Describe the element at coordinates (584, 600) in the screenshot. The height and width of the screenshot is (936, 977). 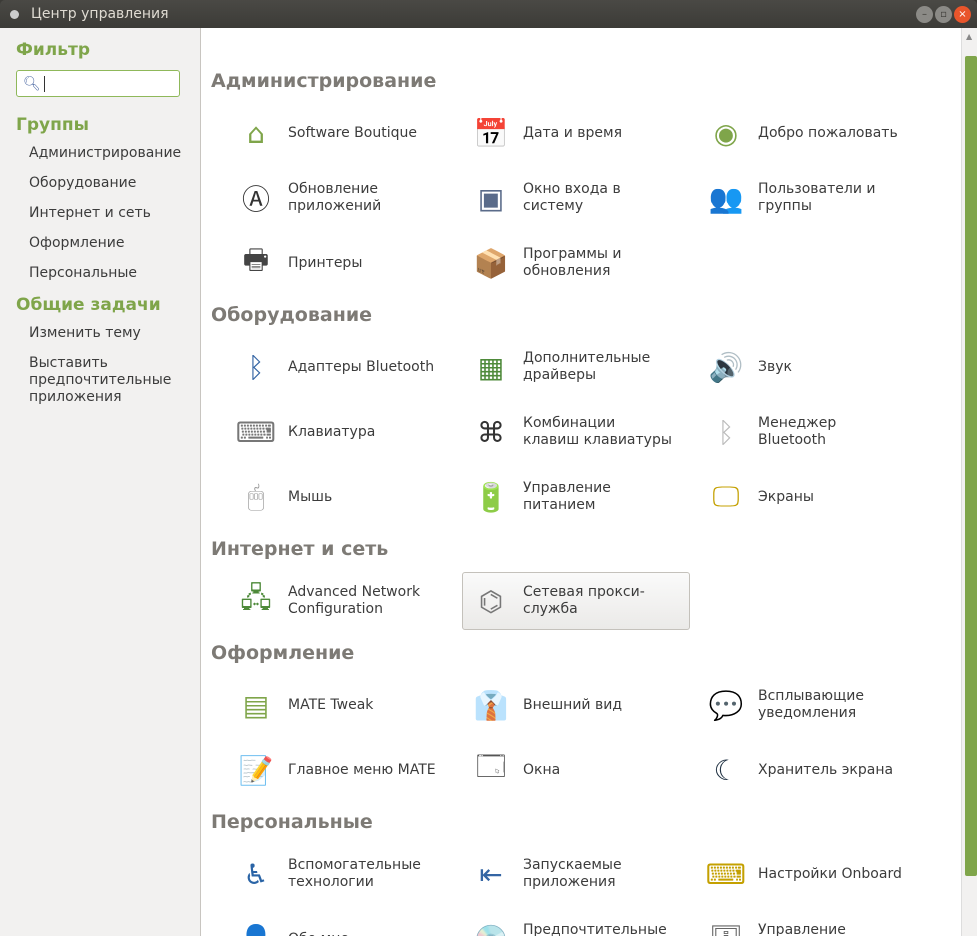
I see `item-label: Сетевая прокси-служба` at that location.